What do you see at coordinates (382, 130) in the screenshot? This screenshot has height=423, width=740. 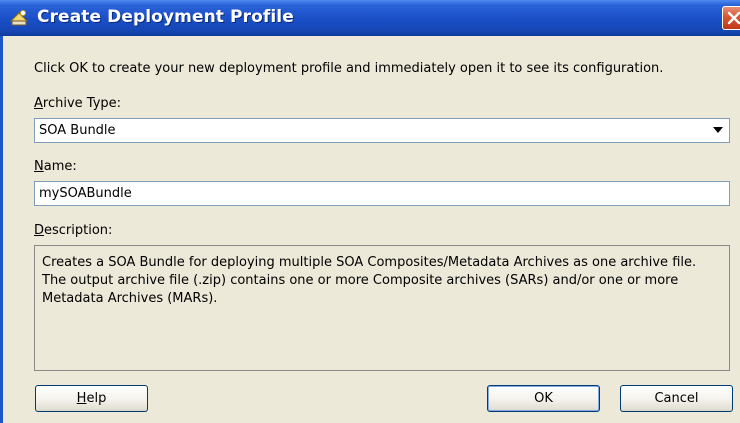 I see `archive-type-select: SOA Bundle` at bounding box center [382, 130].